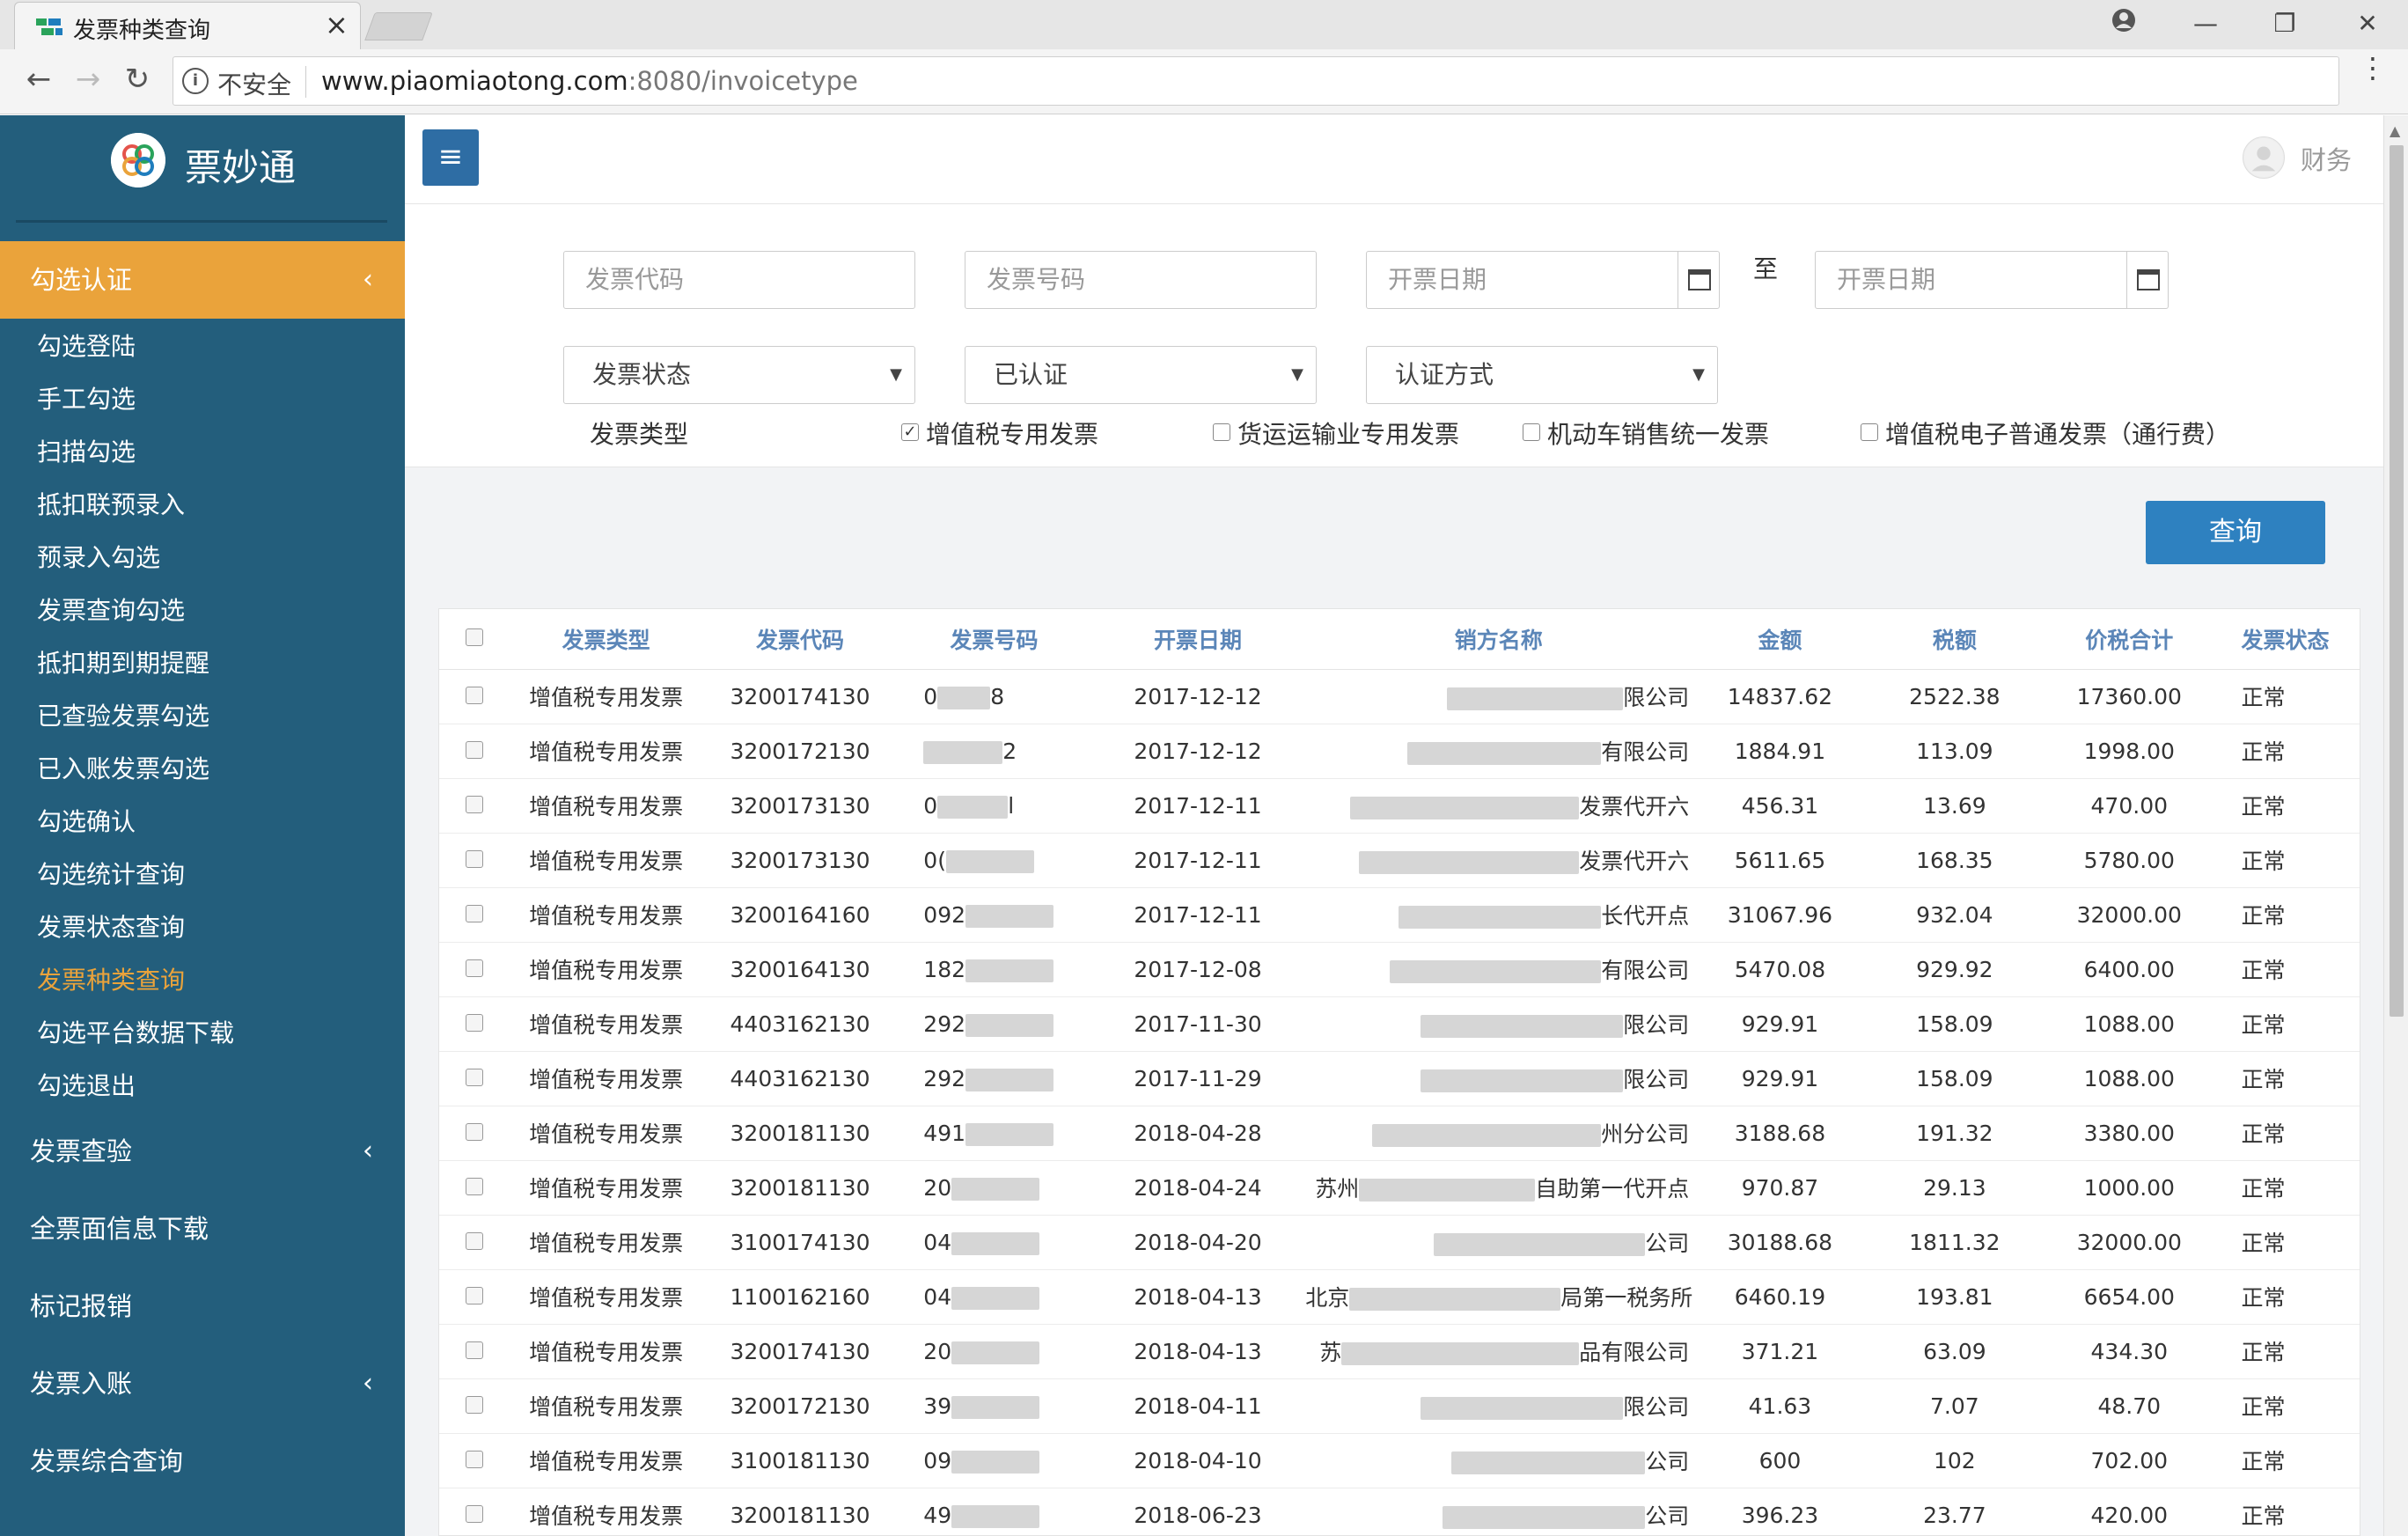  I want to click on status-select: 发票状态 ▼, so click(739, 375).